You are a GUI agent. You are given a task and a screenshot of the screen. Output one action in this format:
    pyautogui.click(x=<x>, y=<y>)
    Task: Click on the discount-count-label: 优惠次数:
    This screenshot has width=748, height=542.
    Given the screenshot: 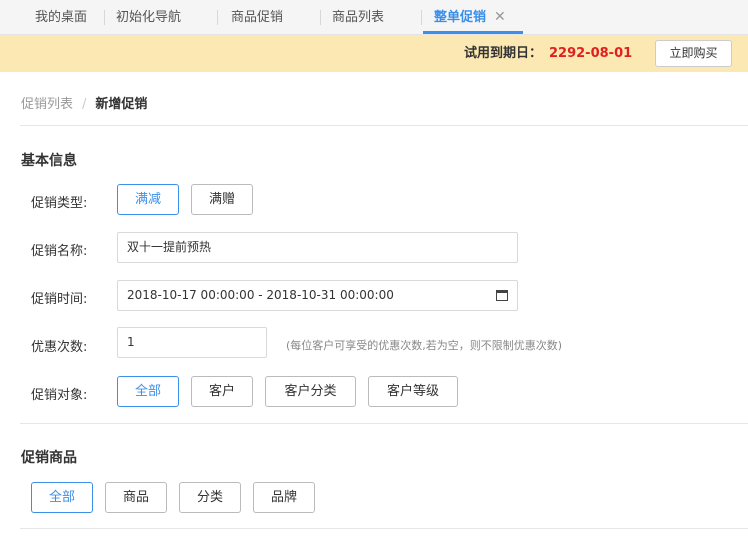 What is the action you would take?
    pyautogui.click(x=59, y=347)
    